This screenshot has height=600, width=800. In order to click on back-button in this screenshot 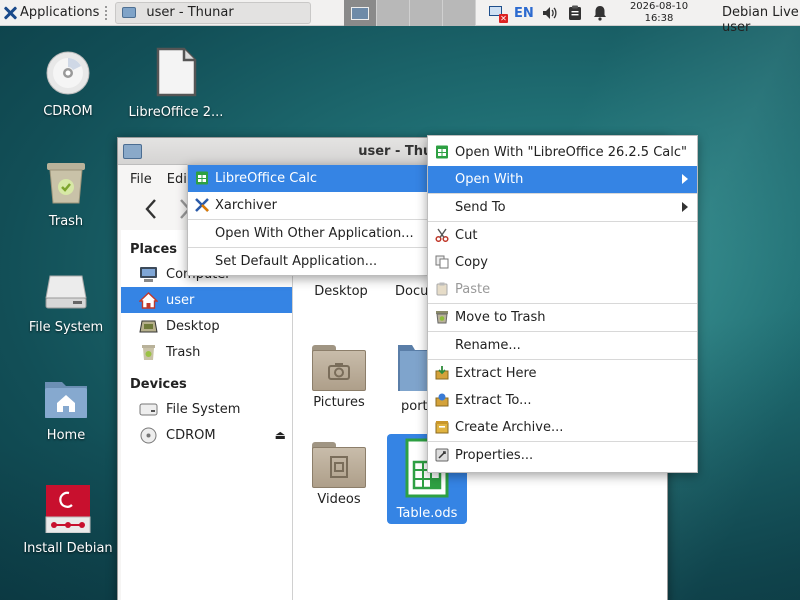, I will do `click(151, 212)`.